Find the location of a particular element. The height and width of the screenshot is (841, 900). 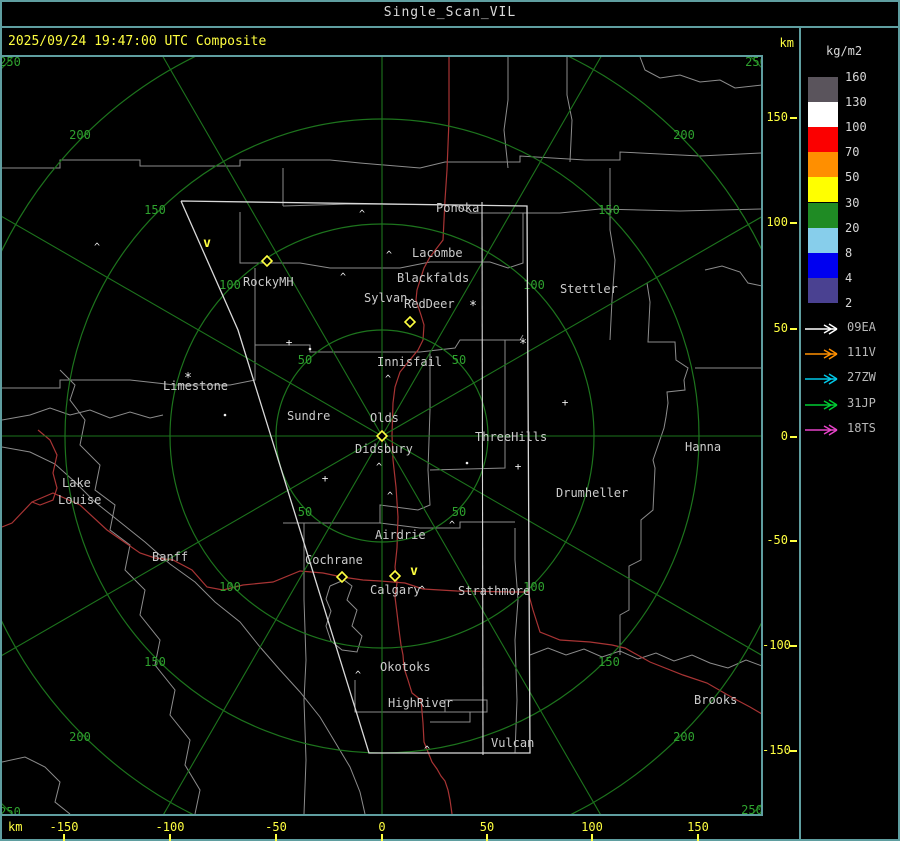

town-label: ThreeHills is located at coordinates (511, 437).